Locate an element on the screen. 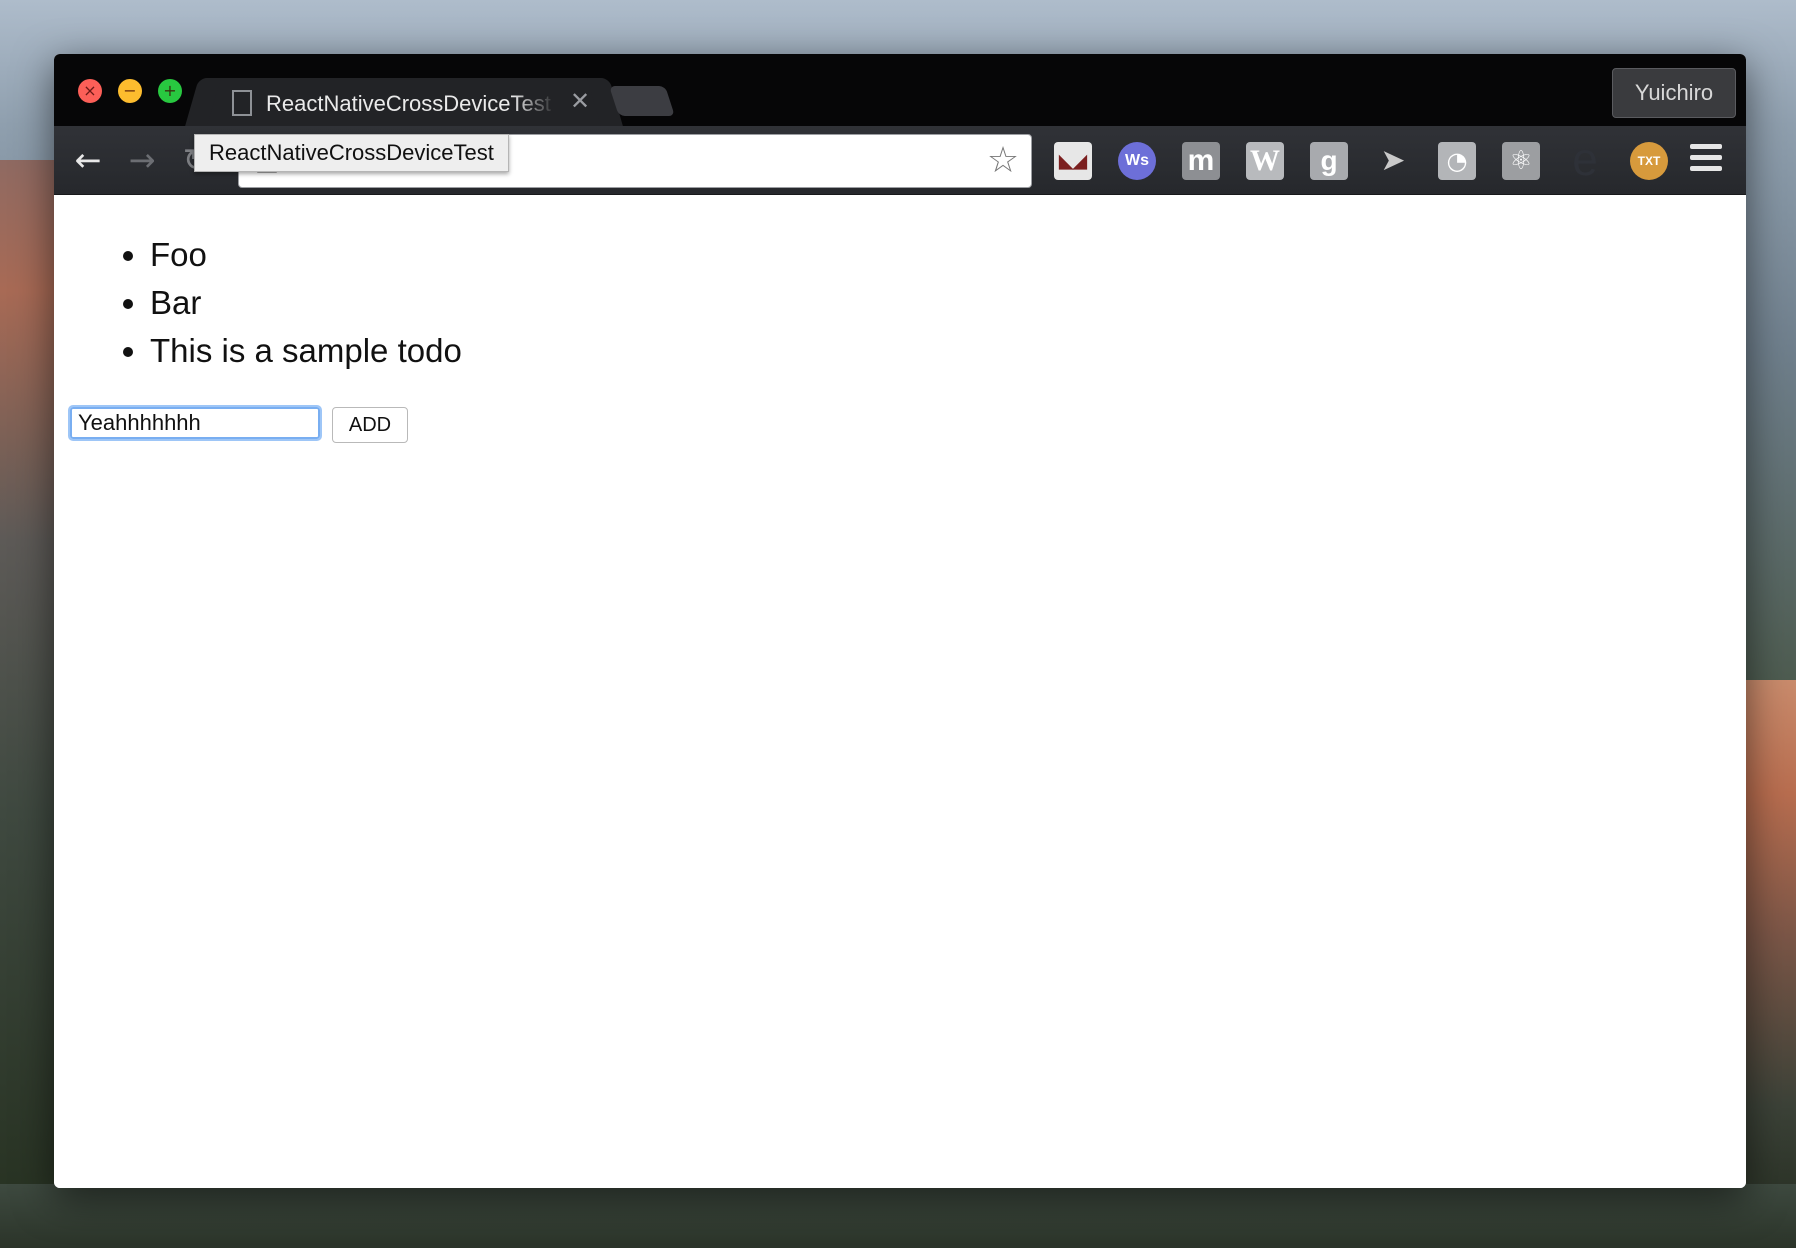 This screenshot has width=1796, height=1248. react-extension-icon: ⚛ is located at coordinates (1521, 161).